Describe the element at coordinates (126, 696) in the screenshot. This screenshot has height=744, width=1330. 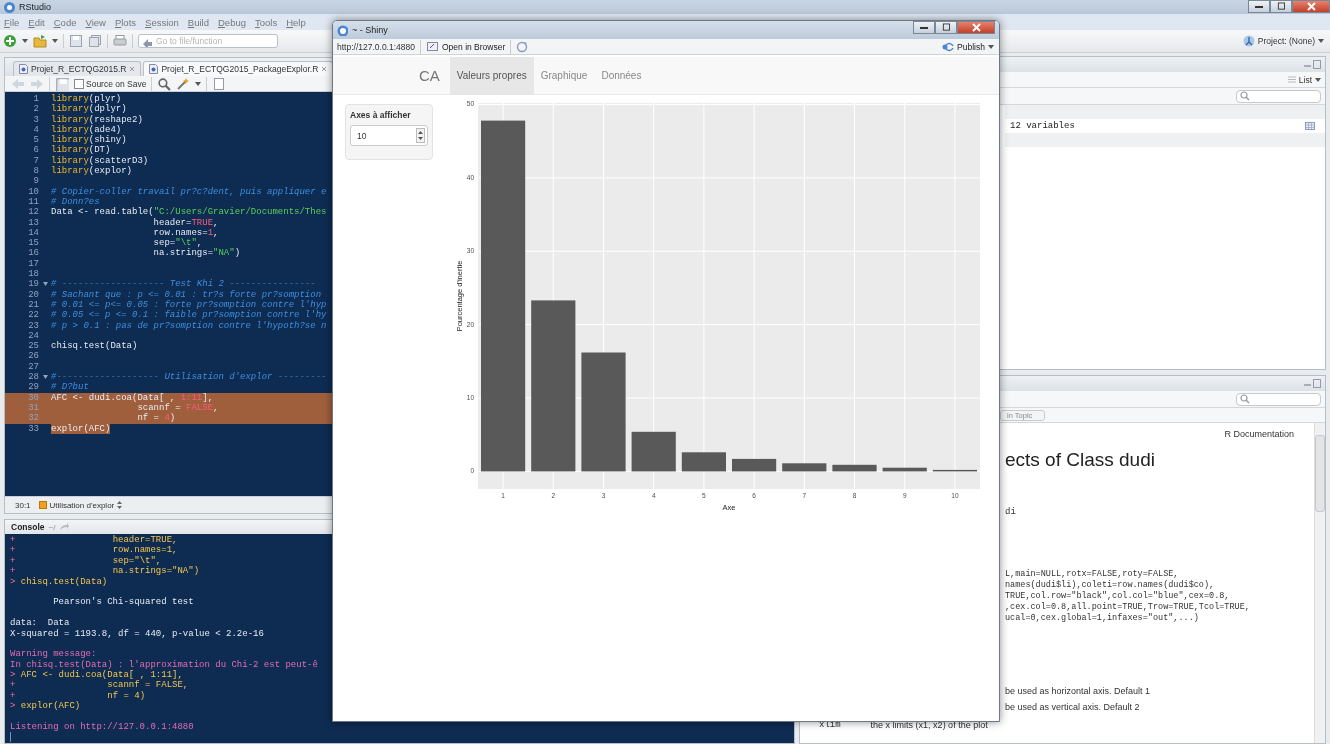
I see `console-line: nf = 4)` at that location.